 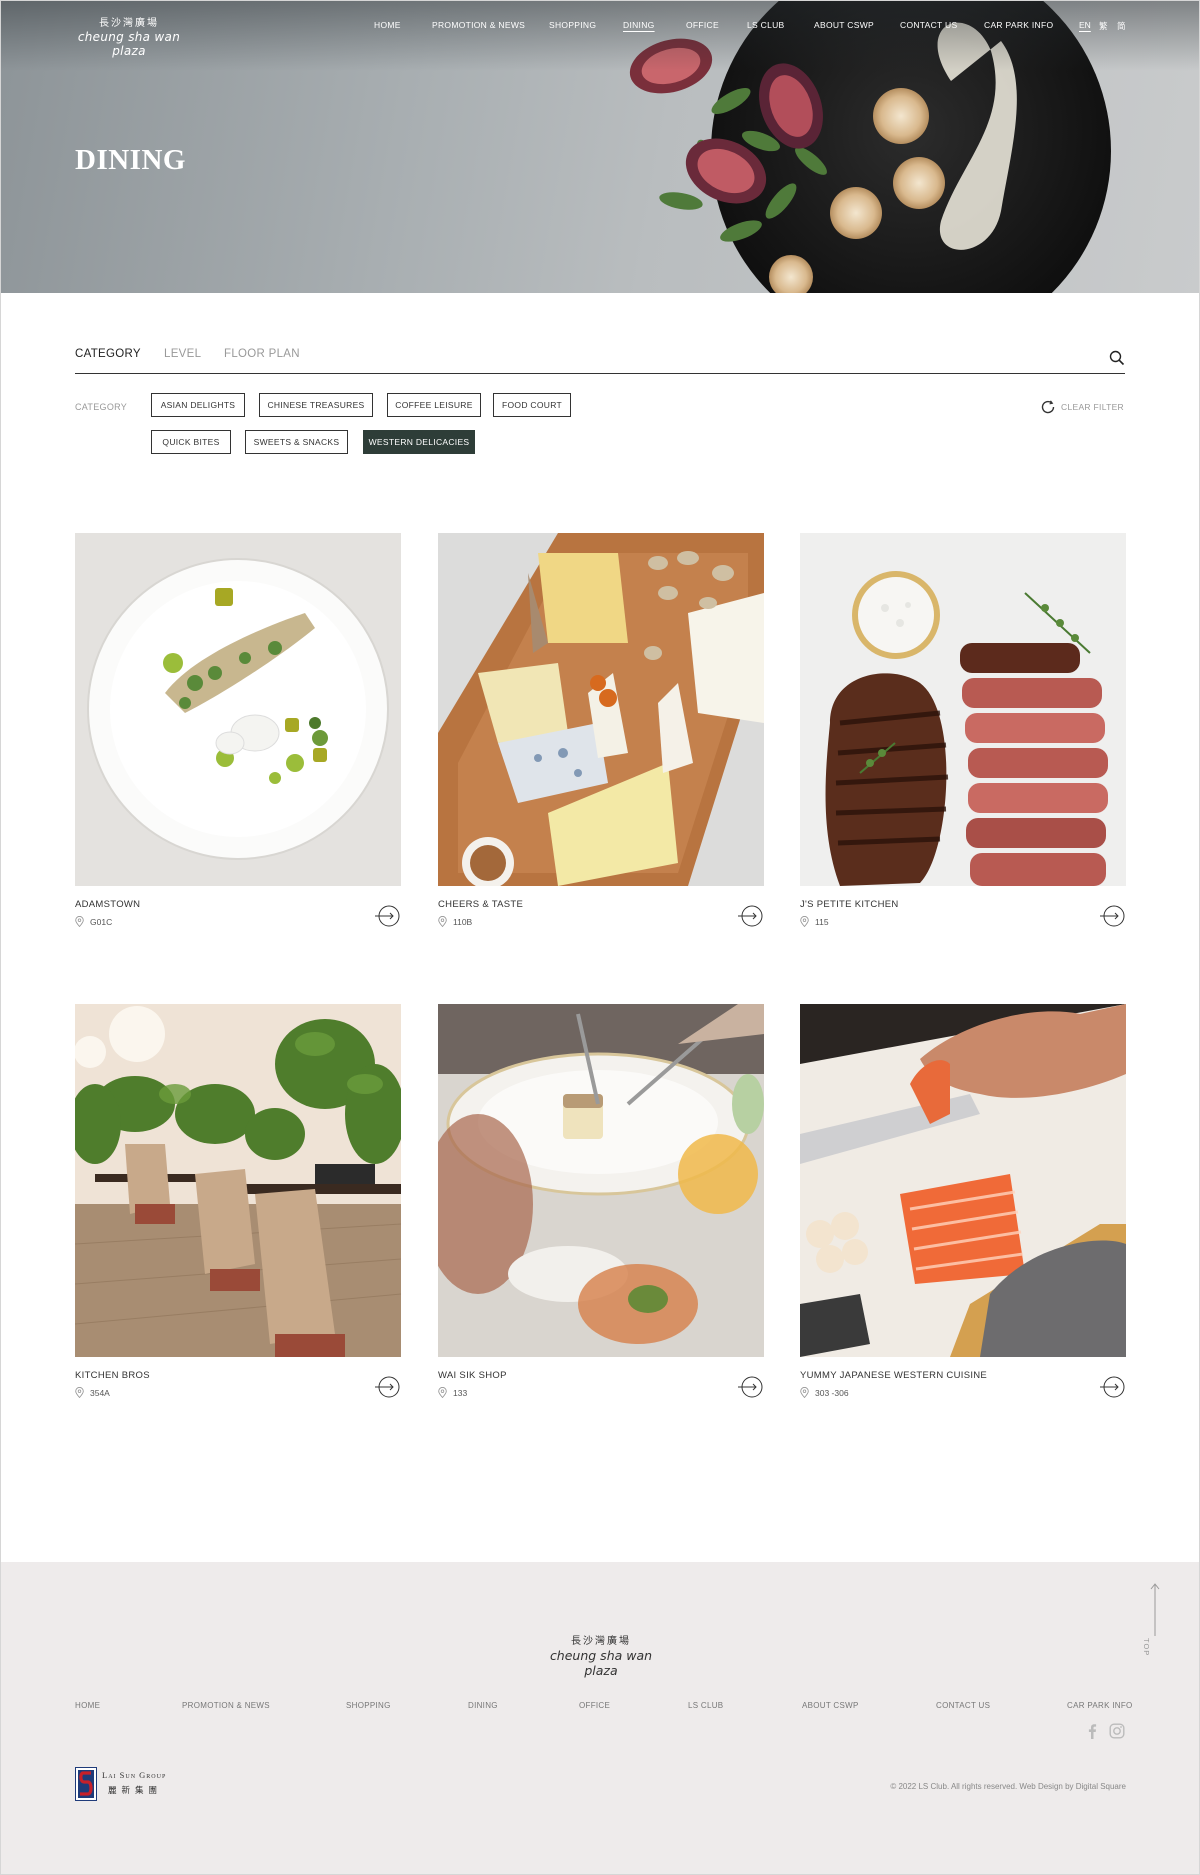 I want to click on shop-card-kitchen-bros: KITCHEN BROS 354A, so click(x=238, y=1201).